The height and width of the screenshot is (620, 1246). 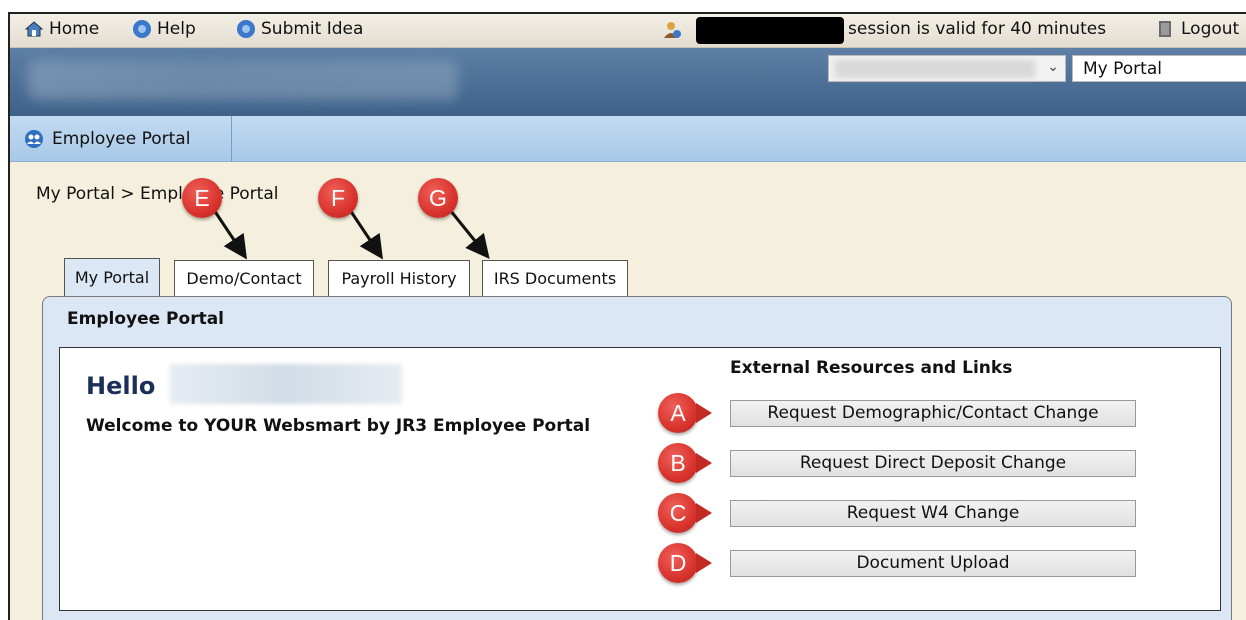 What do you see at coordinates (685, 513) in the screenshot?
I see `callout-c: C` at bounding box center [685, 513].